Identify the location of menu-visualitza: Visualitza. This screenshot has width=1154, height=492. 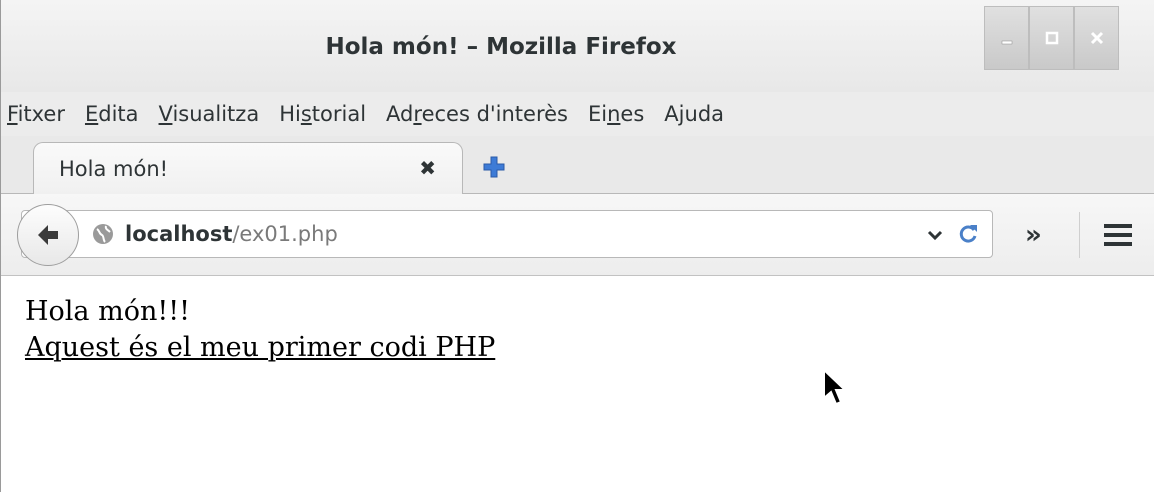
(209, 114).